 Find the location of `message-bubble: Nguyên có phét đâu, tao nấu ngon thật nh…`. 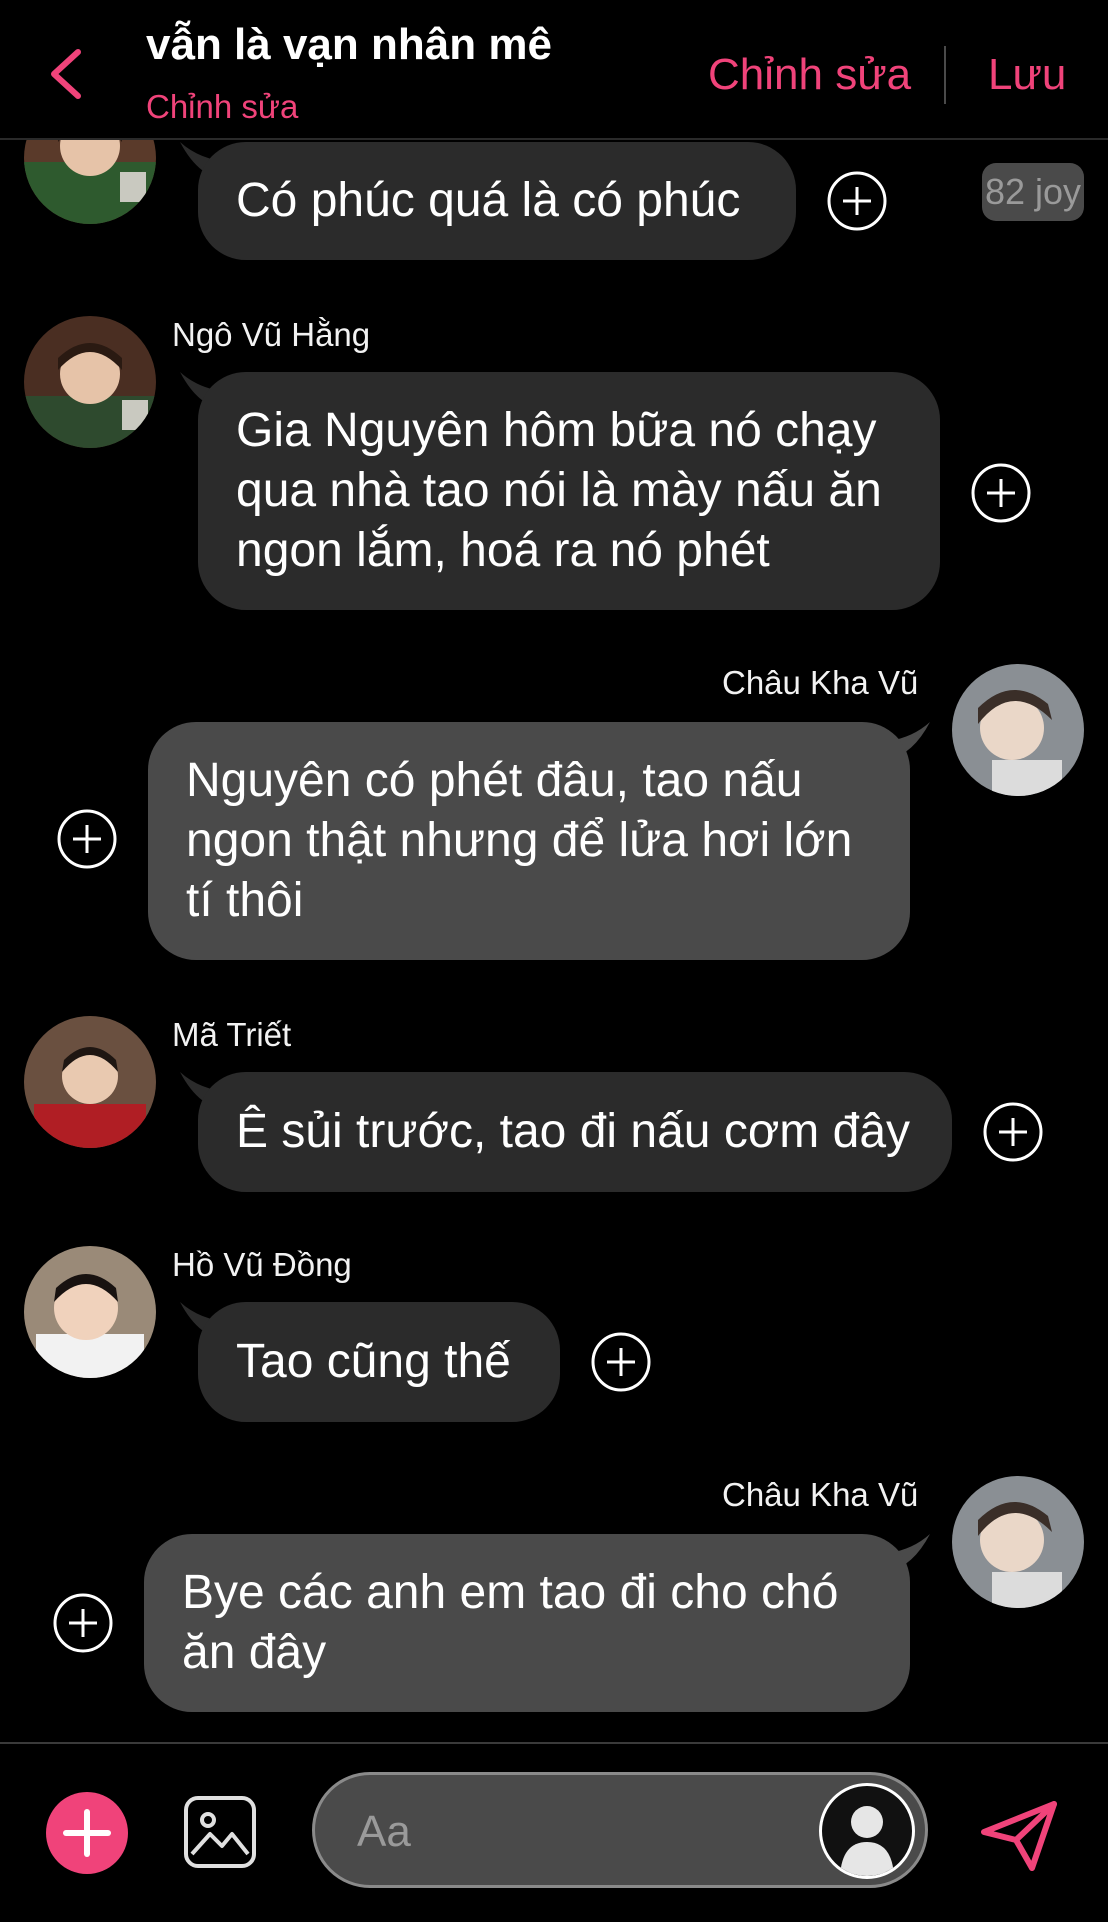

message-bubble: Nguyên có phét đâu, tao nấu ngon thật nh… is located at coordinates (529, 841).